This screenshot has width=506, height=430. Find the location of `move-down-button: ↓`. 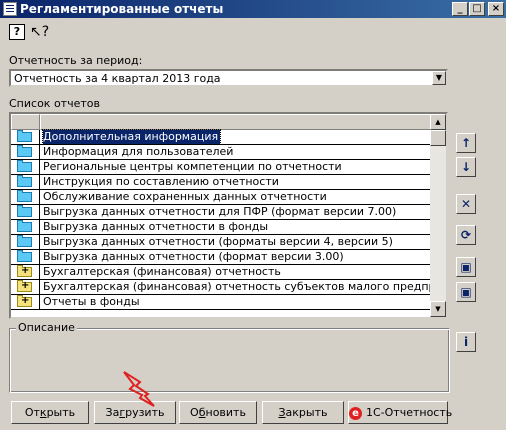

move-down-button: ↓ is located at coordinates (466, 167).